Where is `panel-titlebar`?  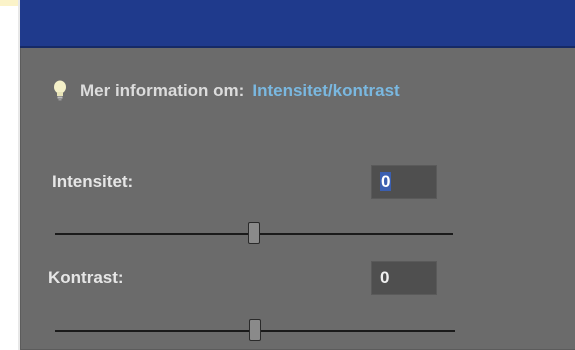 panel-titlebar is located at coordinates (297, 24).